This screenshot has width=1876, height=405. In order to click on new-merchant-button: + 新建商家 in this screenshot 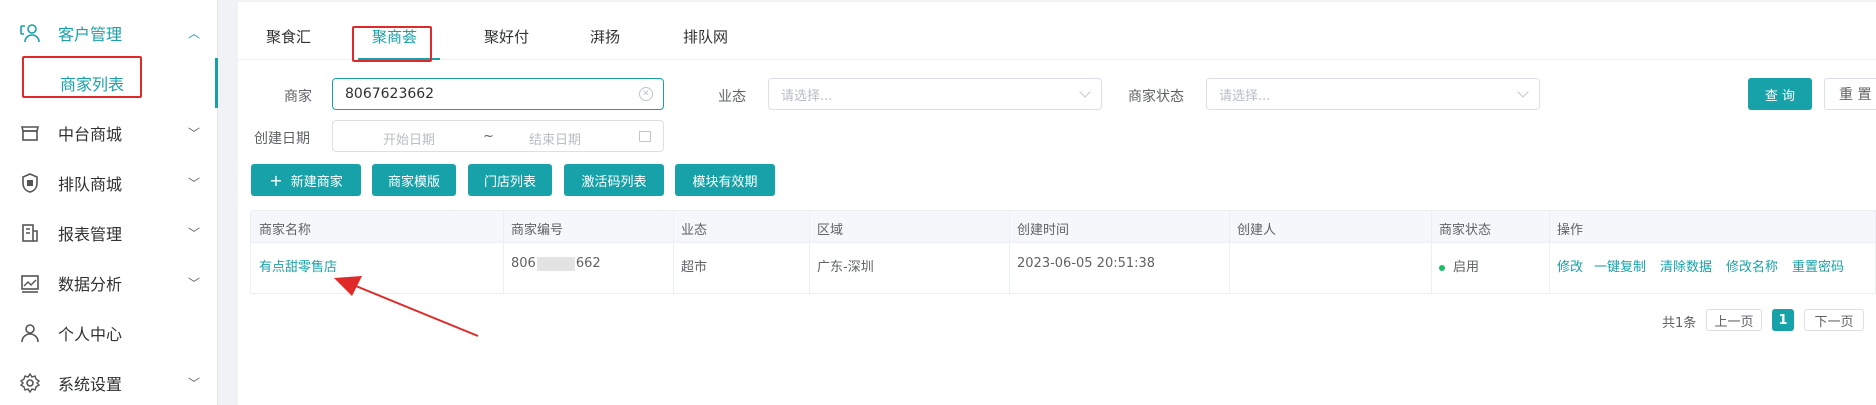, I will do `click(306, 180)`.